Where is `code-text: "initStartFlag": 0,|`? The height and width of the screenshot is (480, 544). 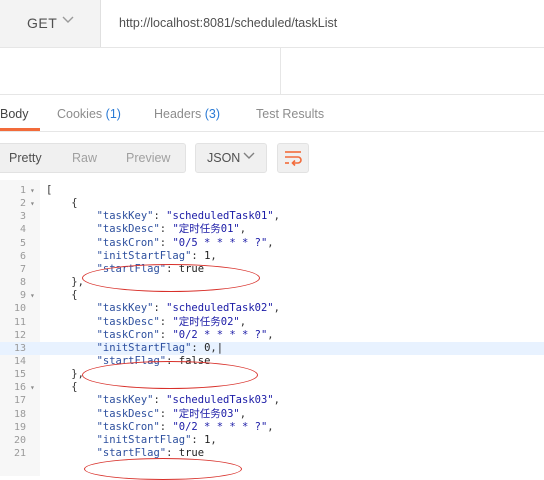
code-text: "initStartFlag": 0,| is located at coordinates (160, 347).